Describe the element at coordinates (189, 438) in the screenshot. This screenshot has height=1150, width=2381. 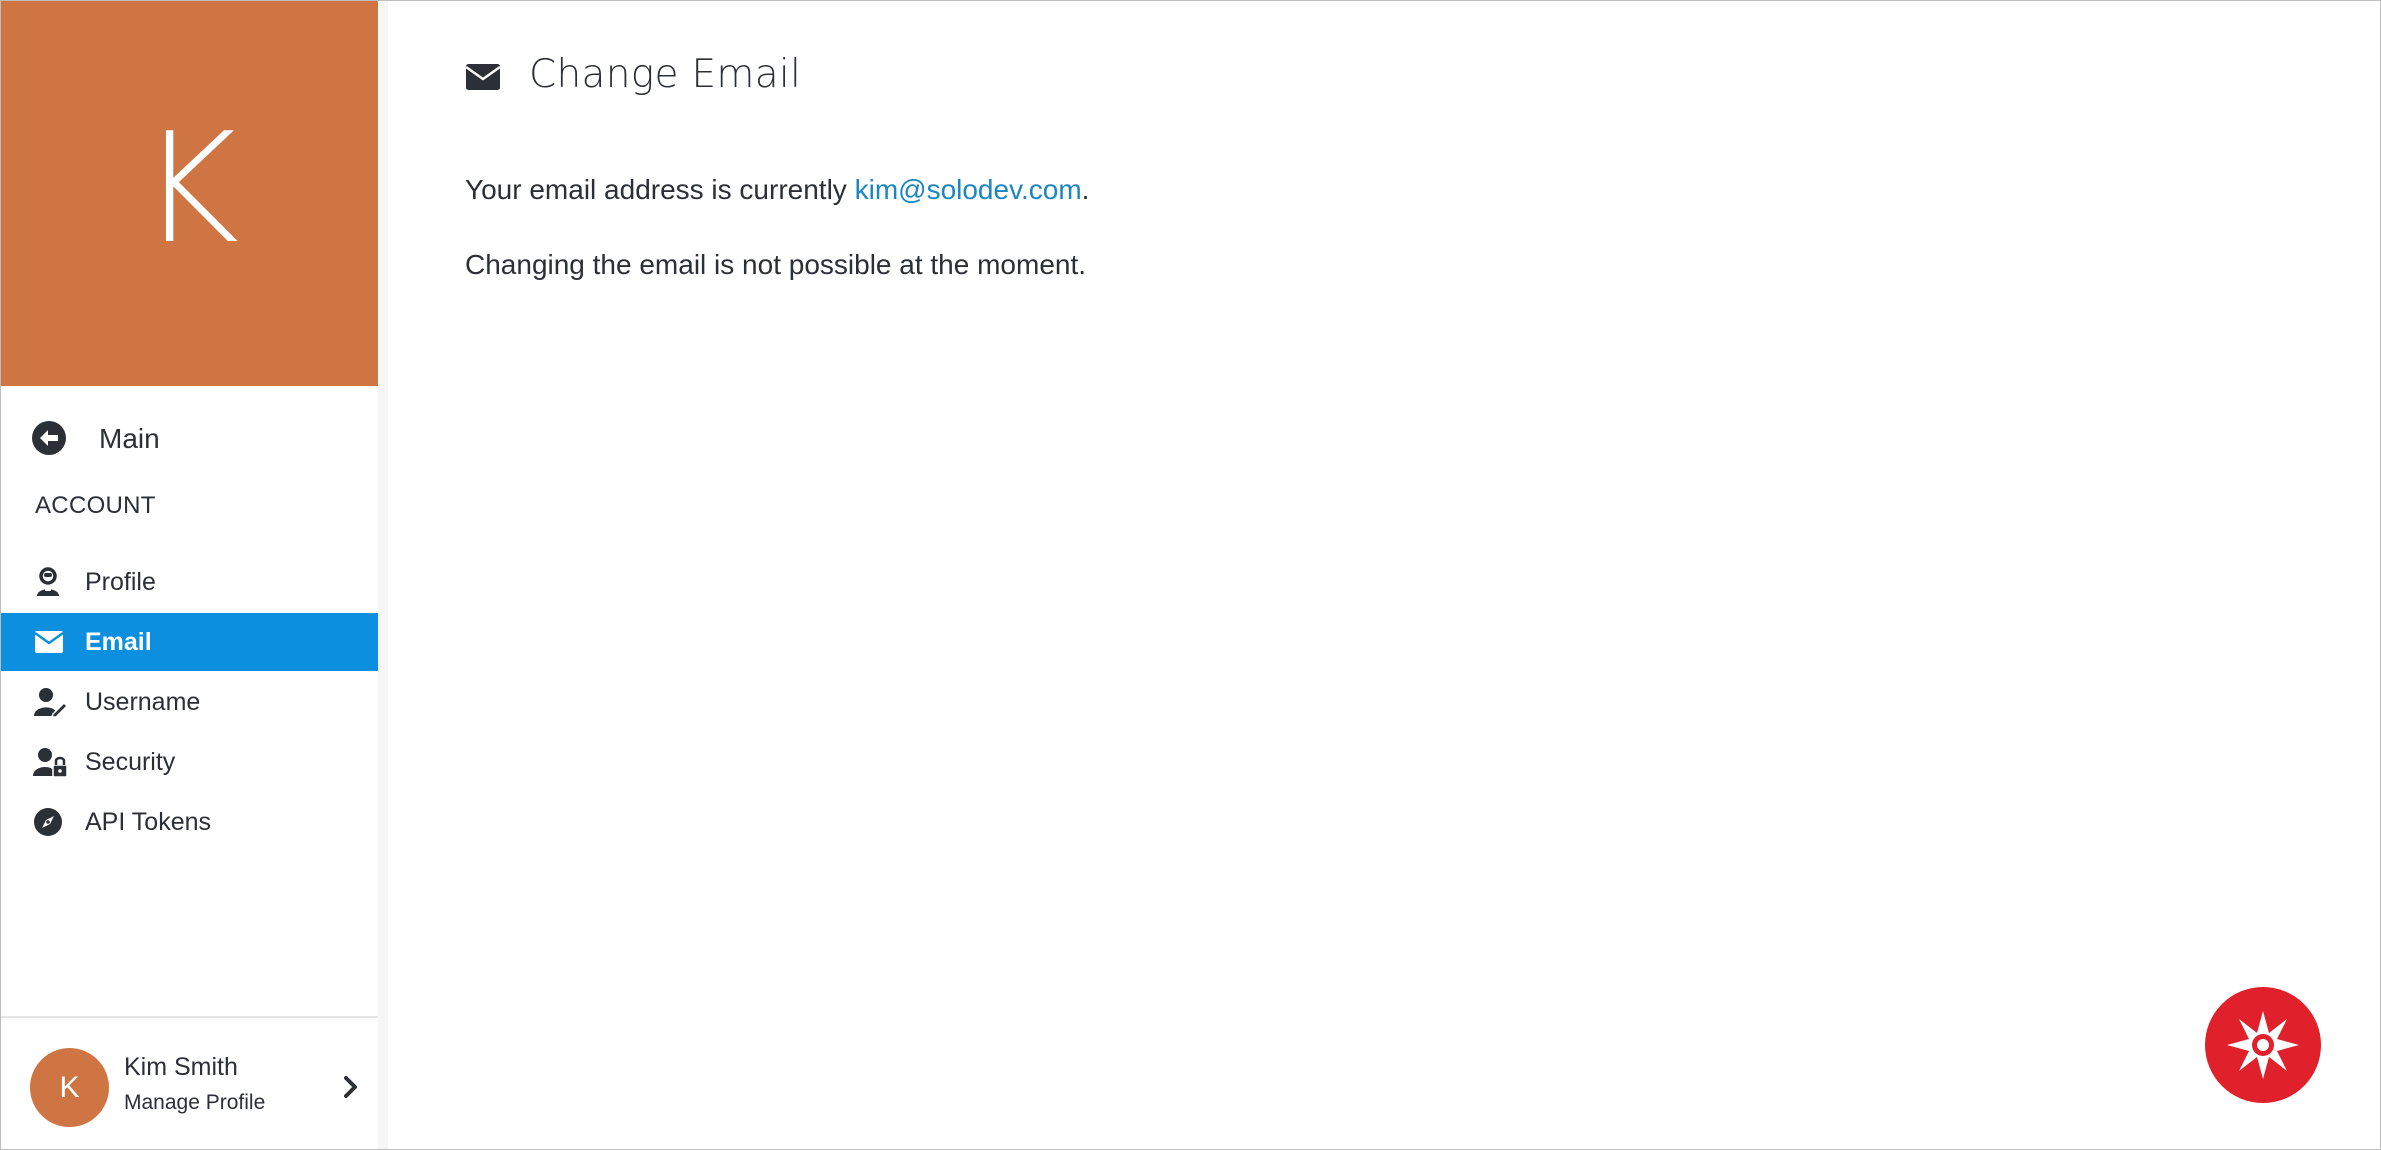
I see `nav-main-link: Main` at that location.